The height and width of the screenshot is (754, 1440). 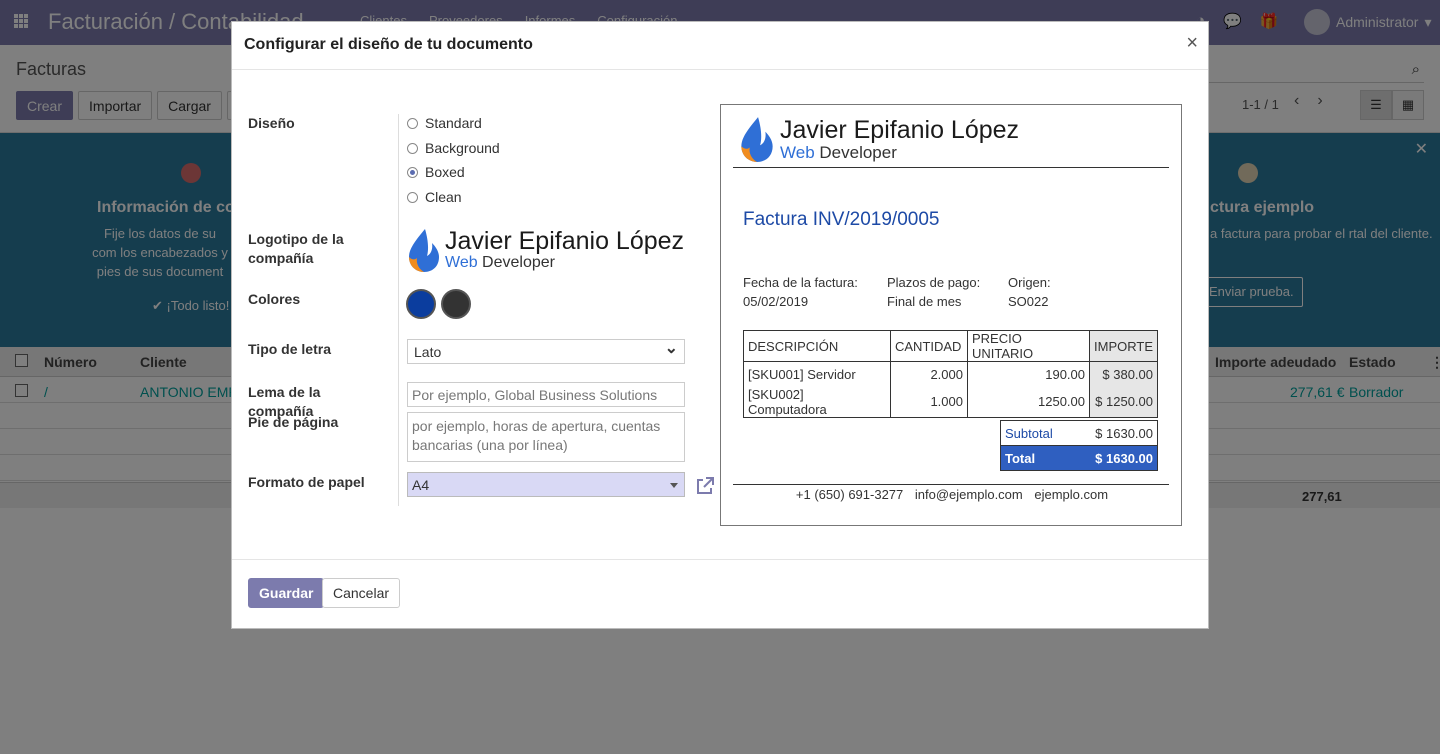 What do you see at coordinates (776, 301) in the screenshot?
I see `meta-value: 05/02/2019` at bounding box center [776, 301].